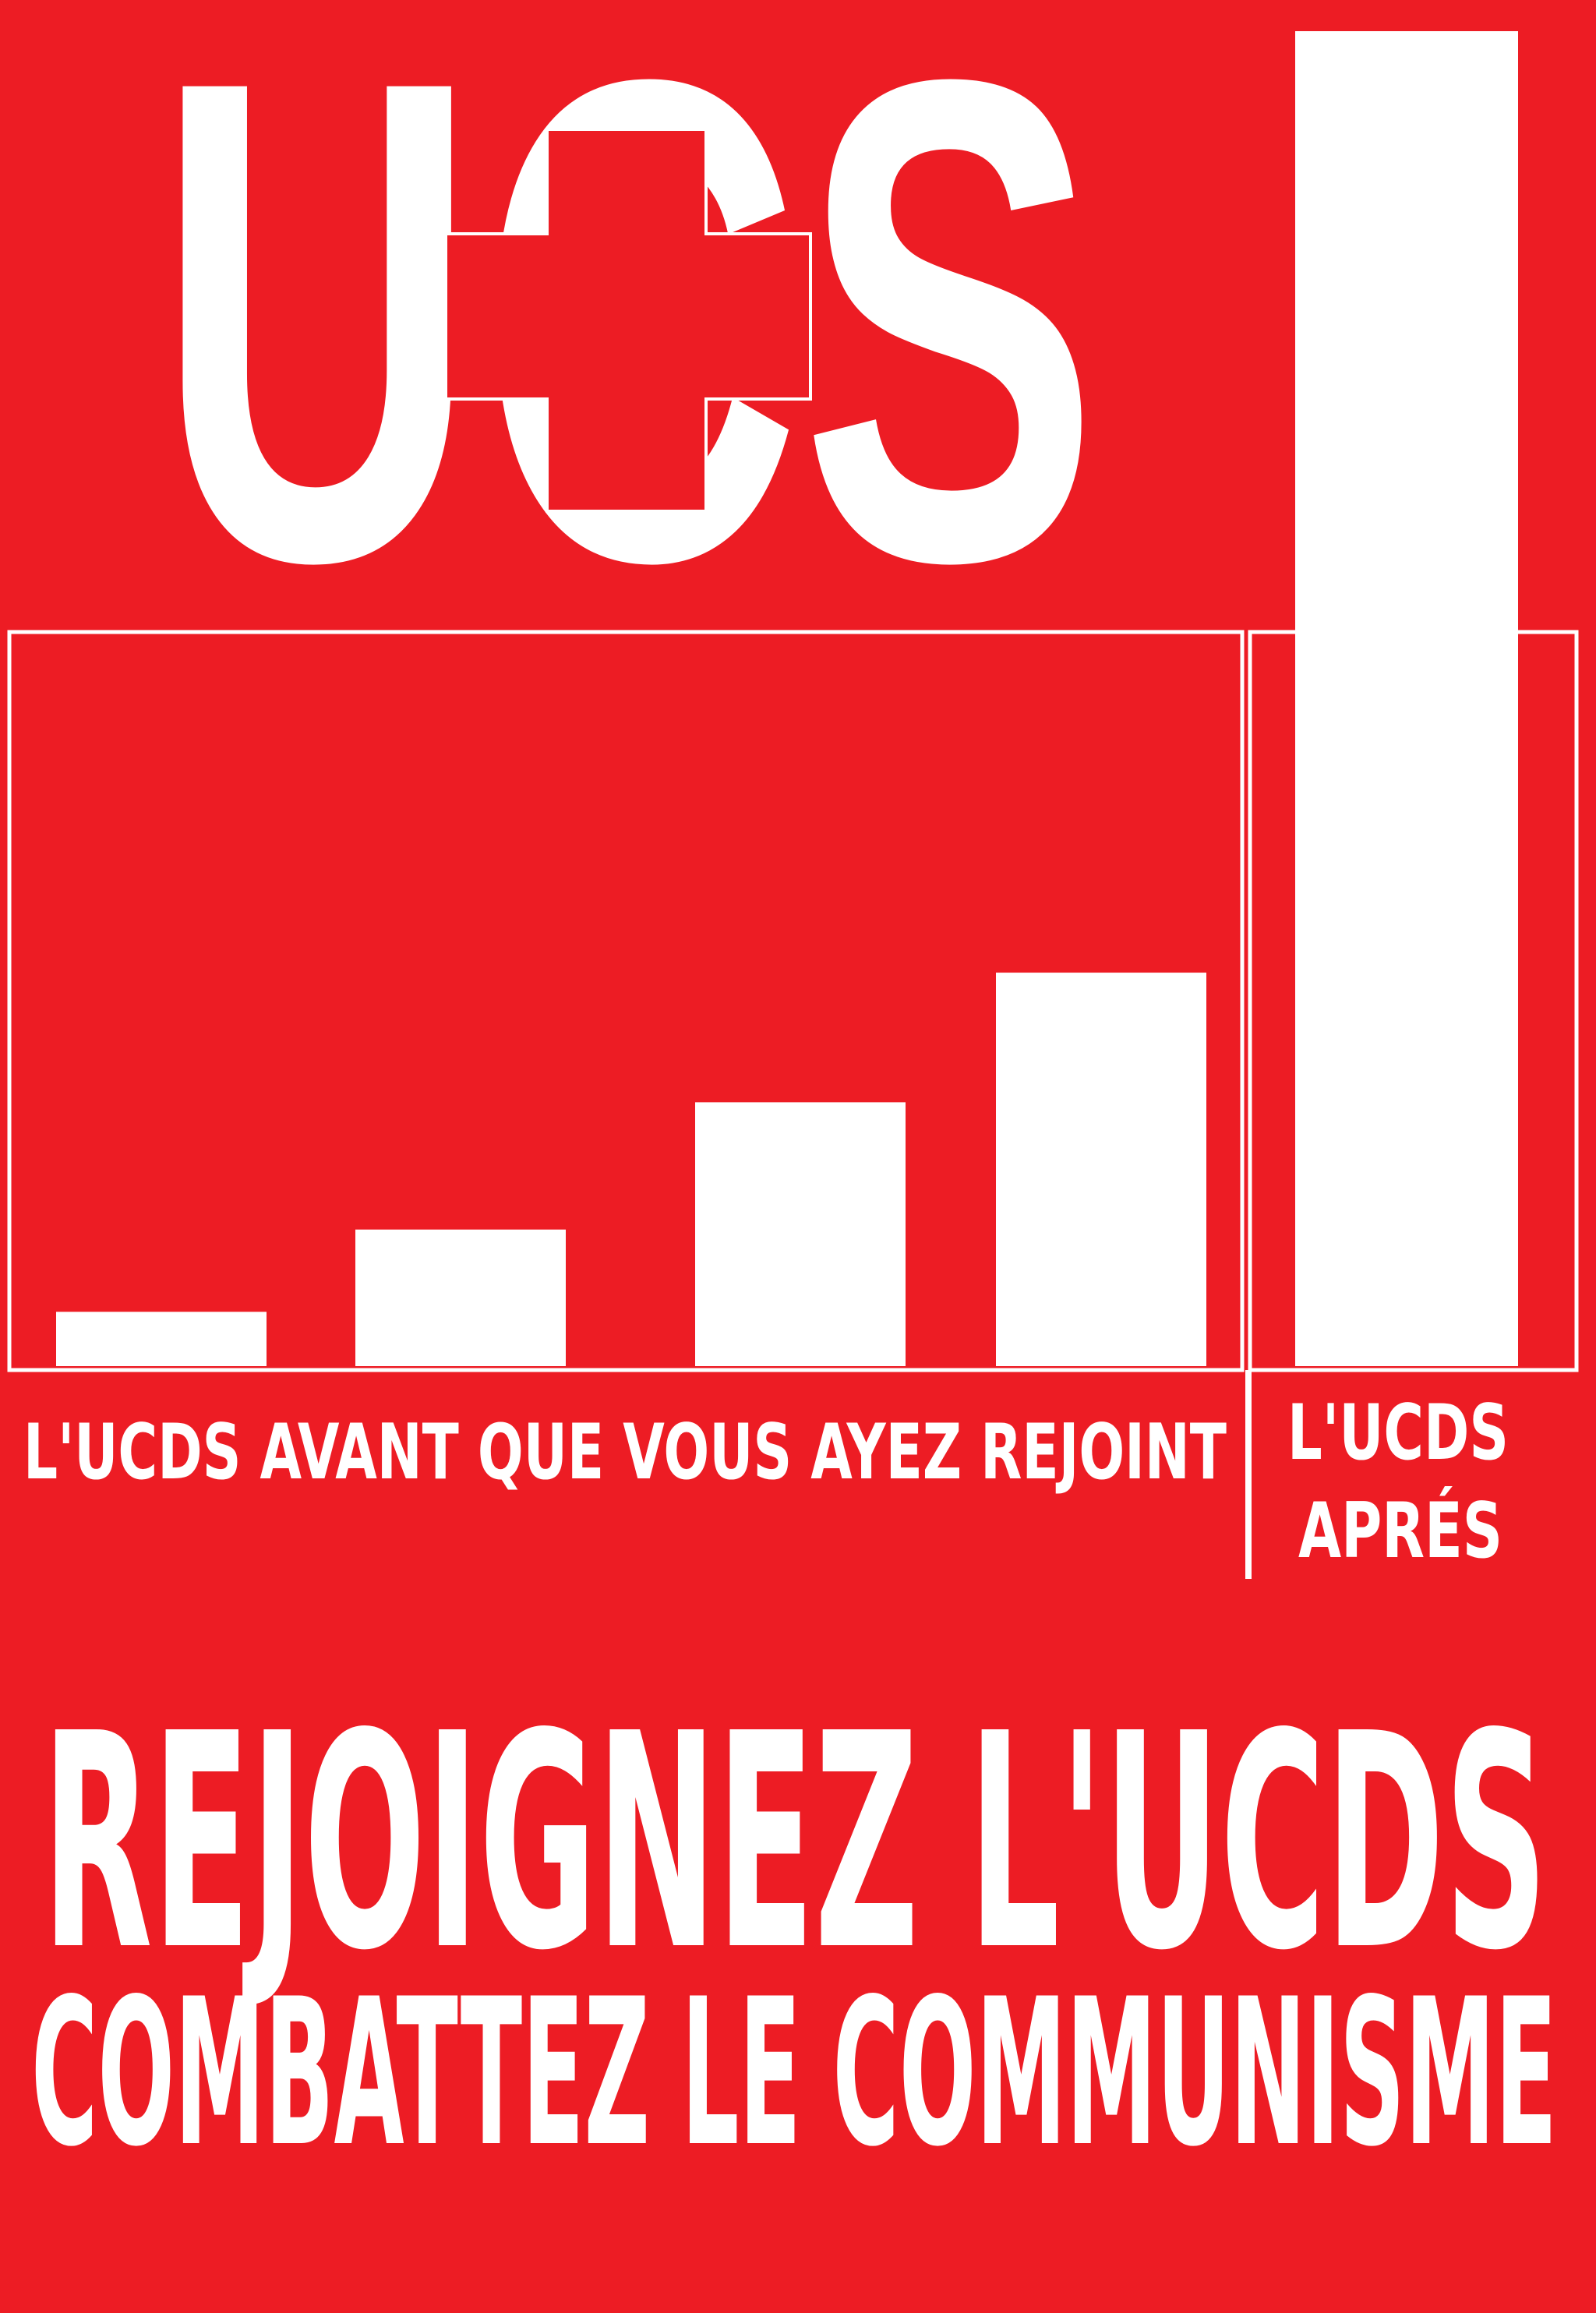 This screenshot has height=2313, width=1596. Describe the element at coordinates (625, 1453) in the screenshot. I see `caption-before: L'UCDS AVANT QUE VOUS AYEZ REJOINT` at that location.